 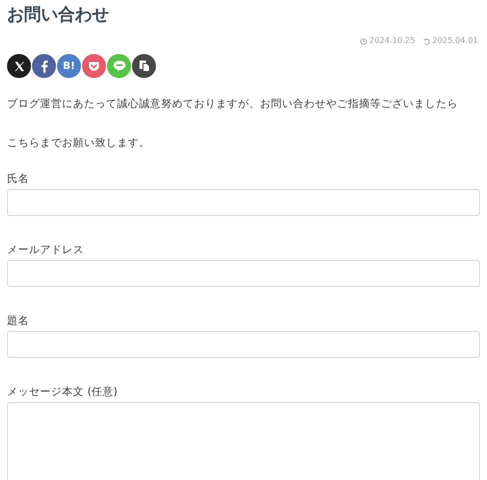 I want to click on field-label: 題名, so click(x=18, y=321).